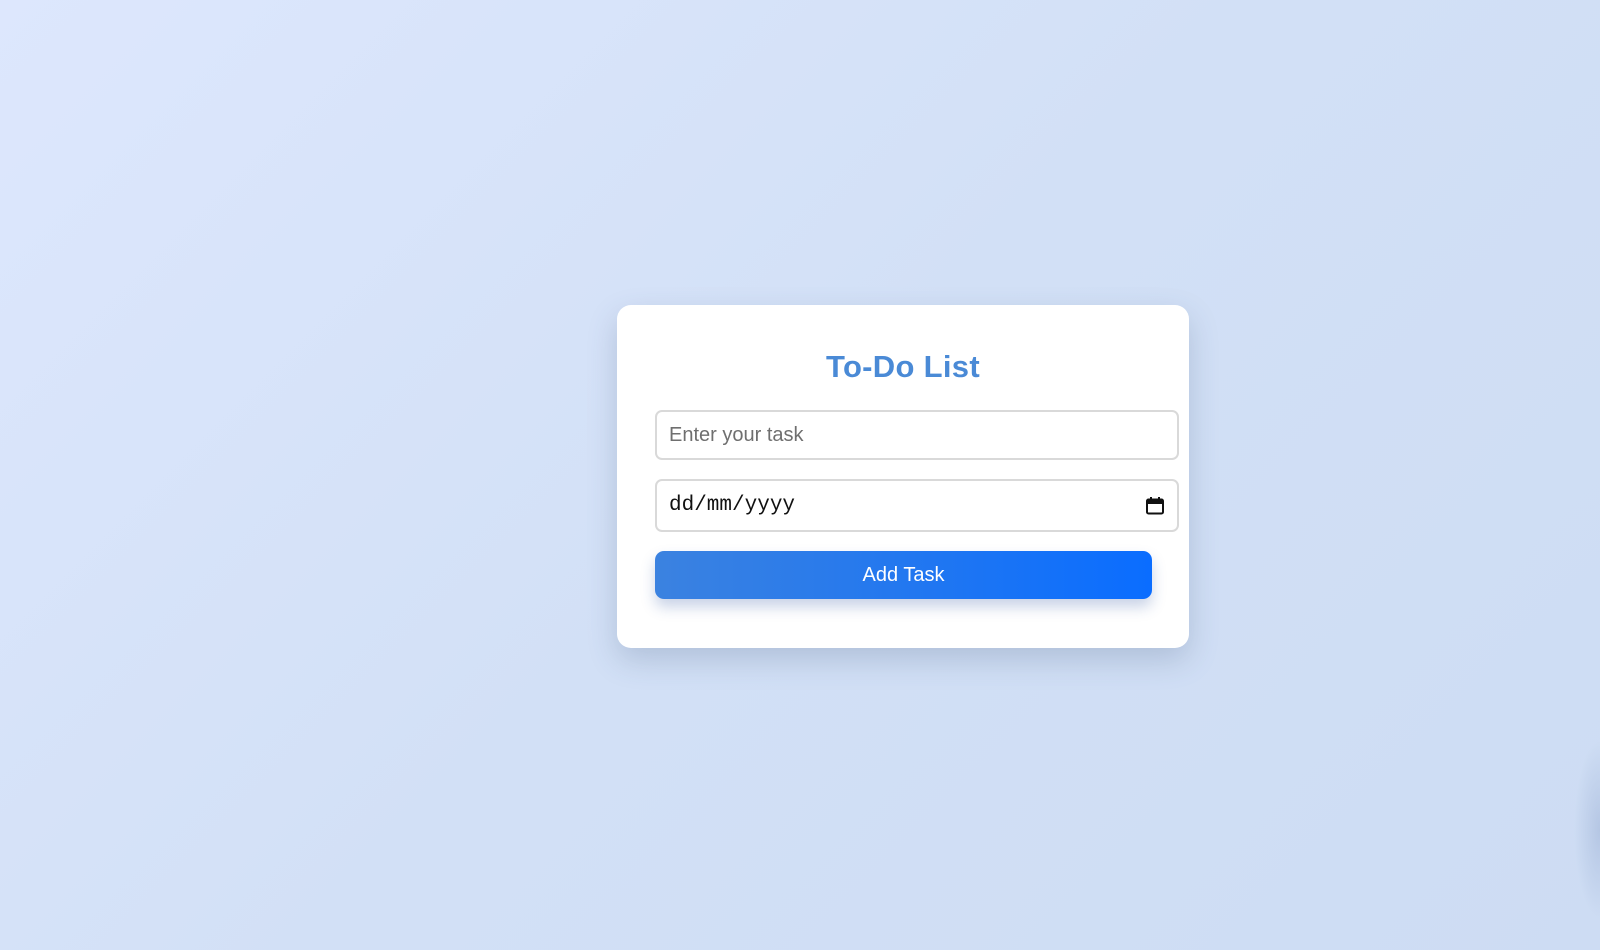 The image size is (1600, 950). Describe the element at coordinates (917, 435) in the screenshot. I see `task-input` at that location.